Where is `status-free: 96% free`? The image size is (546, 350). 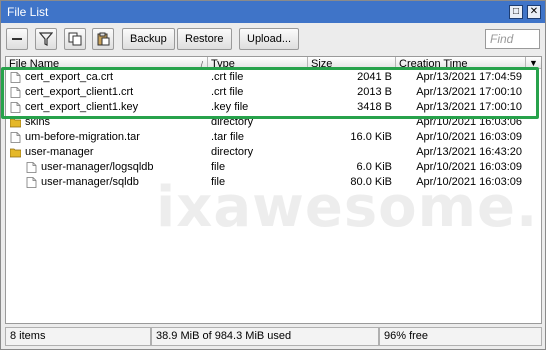 status-free: 96% free is located at coordinates (460, 336).